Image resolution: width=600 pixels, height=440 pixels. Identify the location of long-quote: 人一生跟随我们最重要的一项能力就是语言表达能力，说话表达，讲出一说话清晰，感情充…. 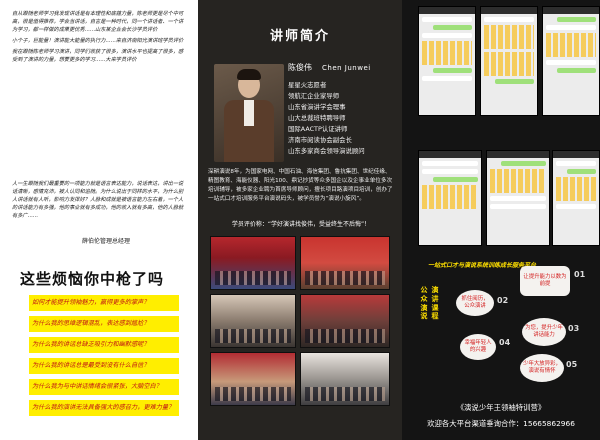
(98, 200).